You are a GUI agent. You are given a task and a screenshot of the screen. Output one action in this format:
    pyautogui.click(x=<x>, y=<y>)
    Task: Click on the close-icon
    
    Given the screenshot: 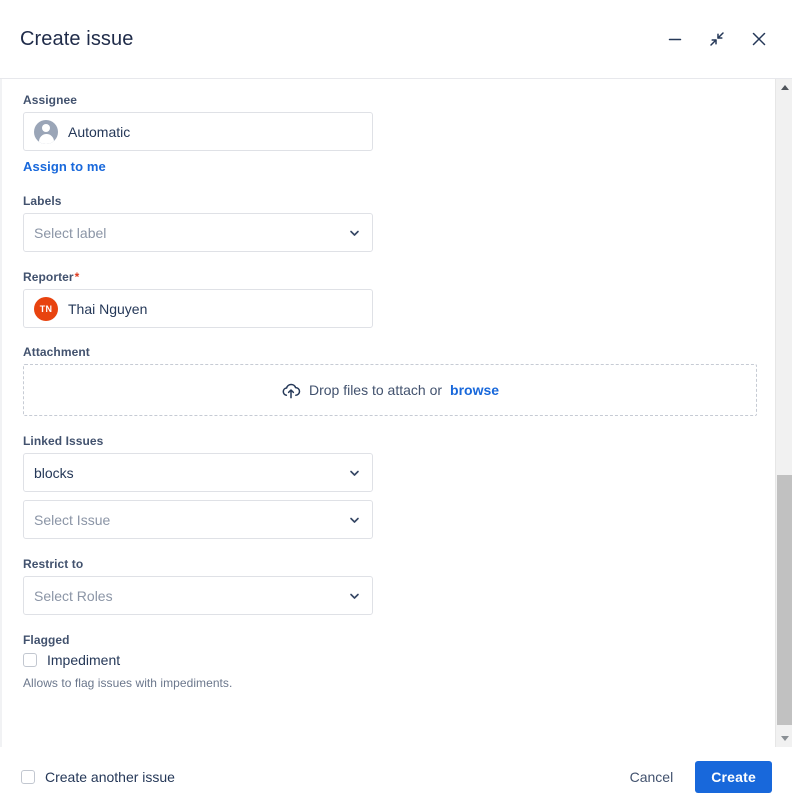 What is the action you would take?
    pyautogui.click(x=759, y=39)
    